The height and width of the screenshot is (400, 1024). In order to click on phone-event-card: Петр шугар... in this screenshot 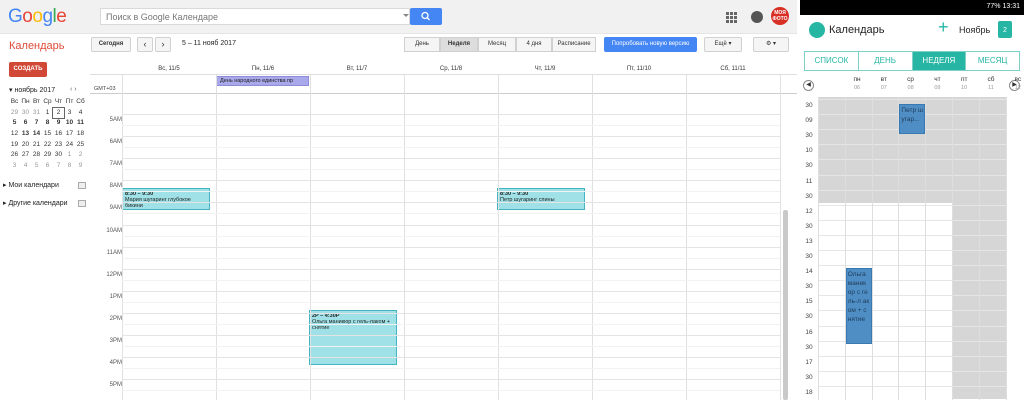, I will do `click(912, 118)`.